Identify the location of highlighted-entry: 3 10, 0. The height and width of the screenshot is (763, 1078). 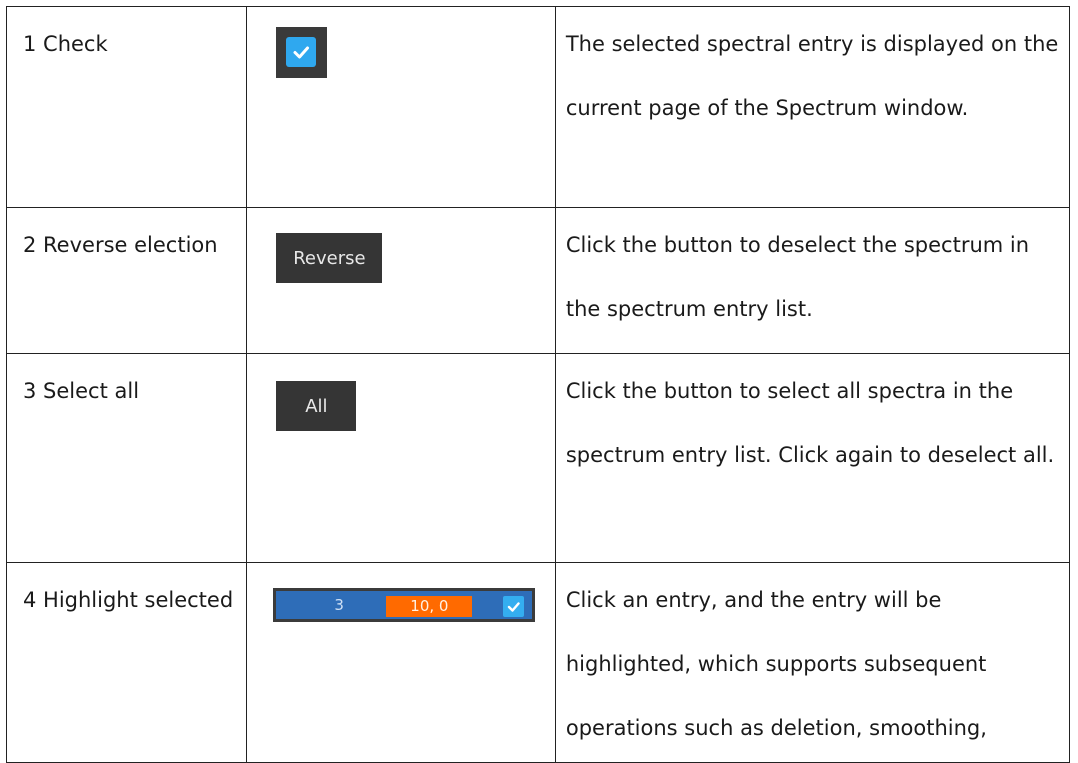
(404, 605).